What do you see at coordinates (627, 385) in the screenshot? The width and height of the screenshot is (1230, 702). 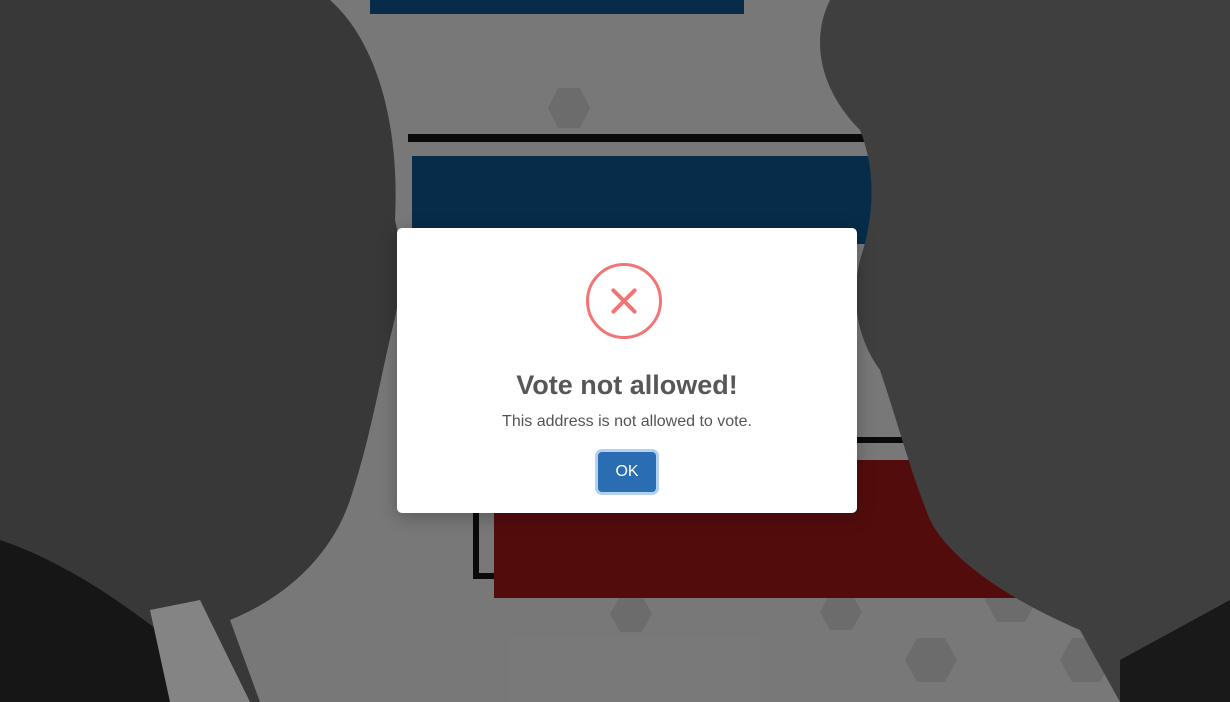 I see `dialog-title: Vote not allowed!` at bounding box center [627, 385].